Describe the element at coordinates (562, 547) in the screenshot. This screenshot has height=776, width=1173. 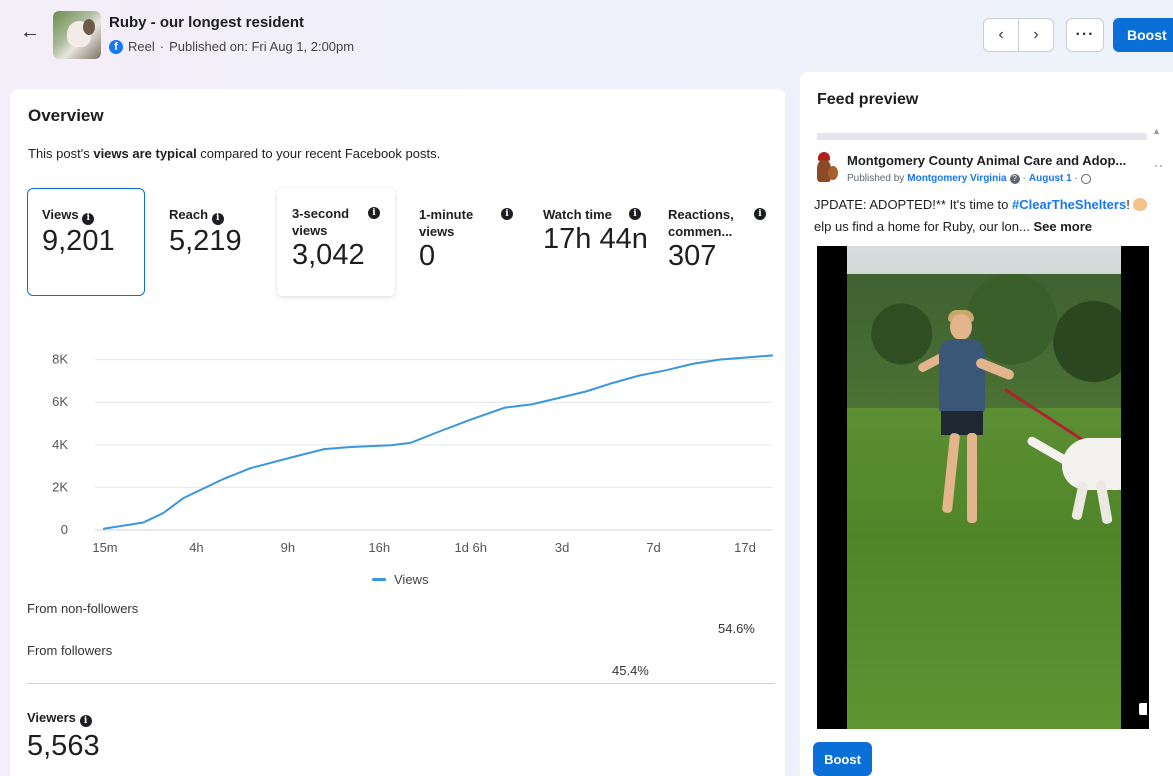
I see `x-tick-label: 3d` at that location.